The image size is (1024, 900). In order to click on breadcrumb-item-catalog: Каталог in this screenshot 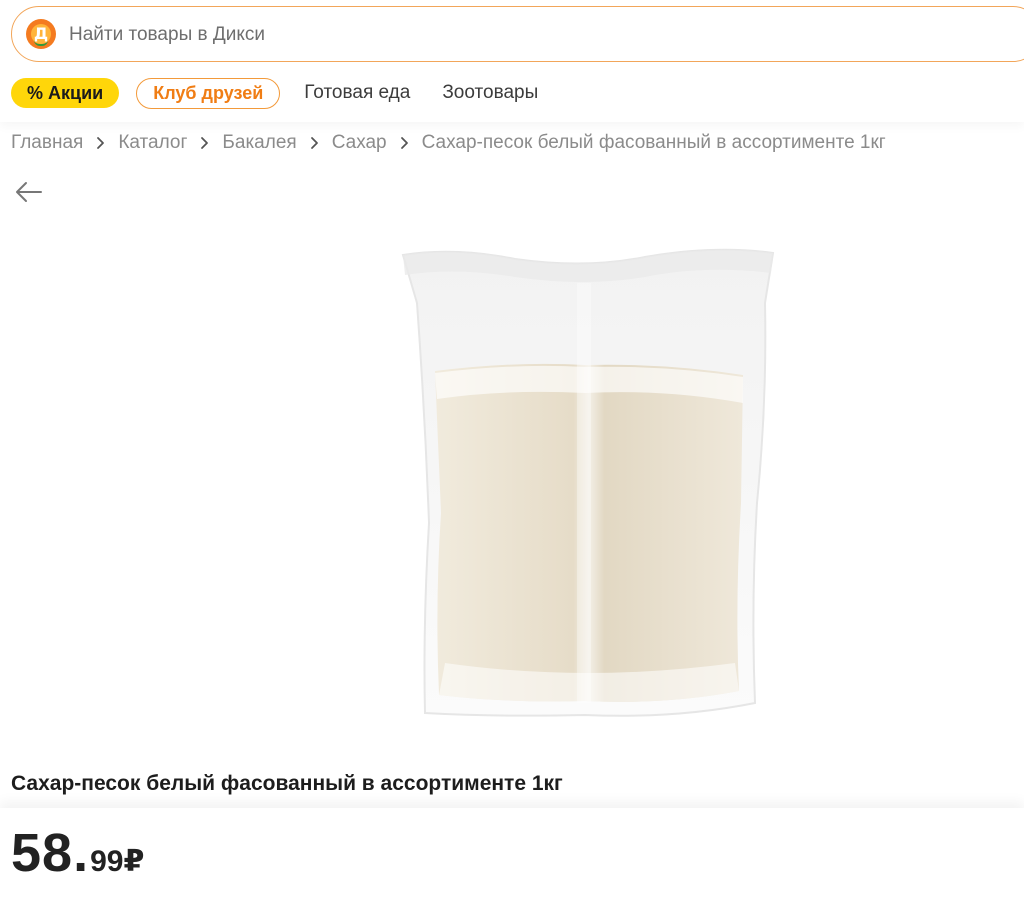, I will do `click(152, 143)`.